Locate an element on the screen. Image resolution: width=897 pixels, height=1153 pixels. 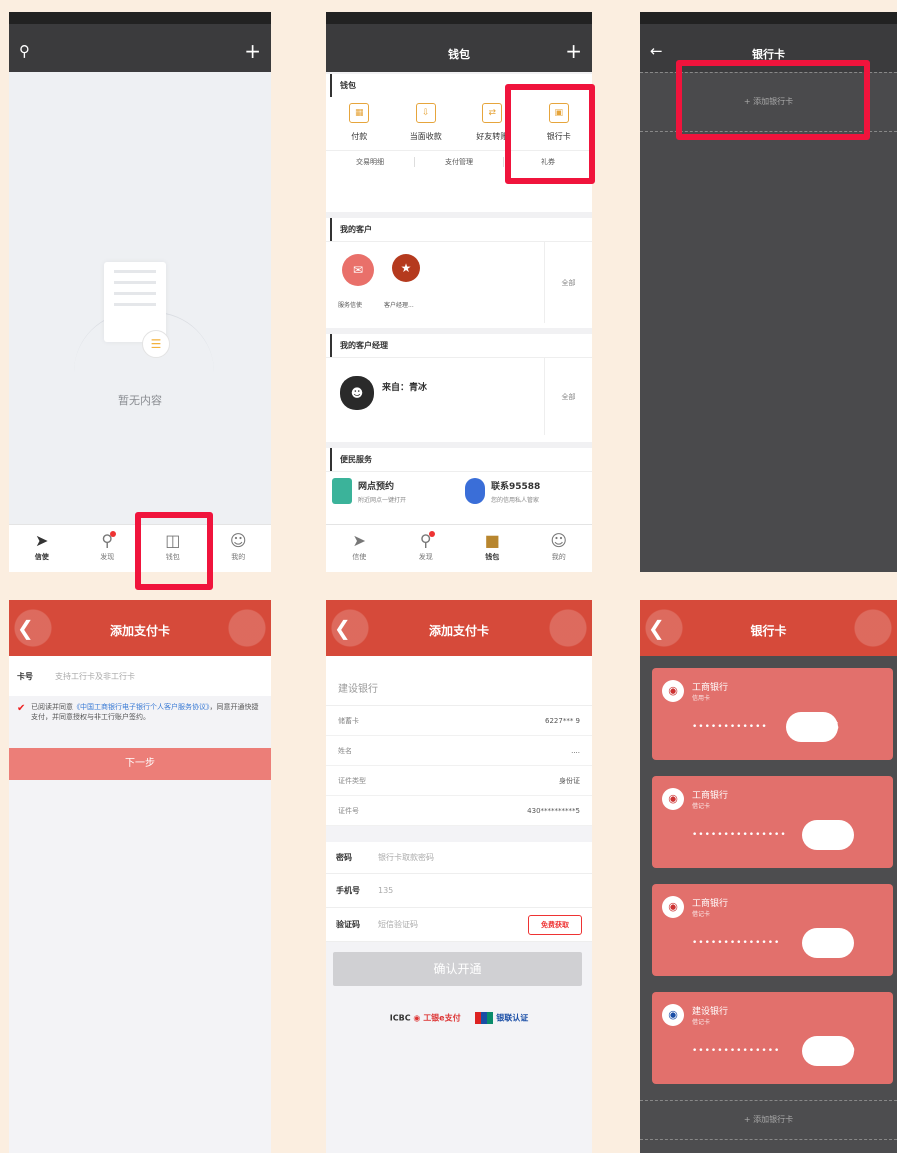
top-bar: ❮ 银行卡 is located at coordinates (768, 628).